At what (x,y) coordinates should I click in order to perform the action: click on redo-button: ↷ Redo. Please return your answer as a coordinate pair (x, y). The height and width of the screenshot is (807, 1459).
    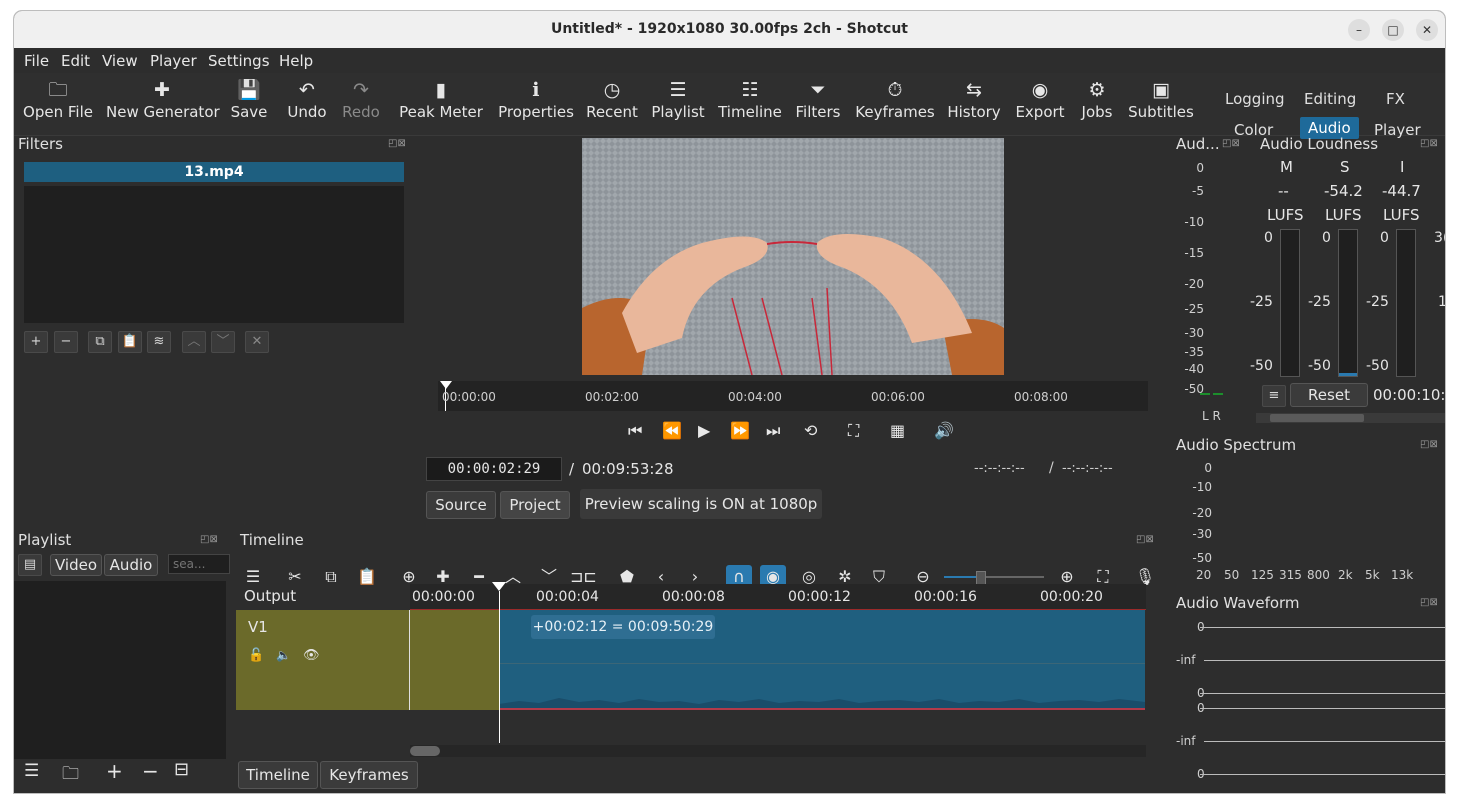
    Looking at the image, I should click on (361, 104).